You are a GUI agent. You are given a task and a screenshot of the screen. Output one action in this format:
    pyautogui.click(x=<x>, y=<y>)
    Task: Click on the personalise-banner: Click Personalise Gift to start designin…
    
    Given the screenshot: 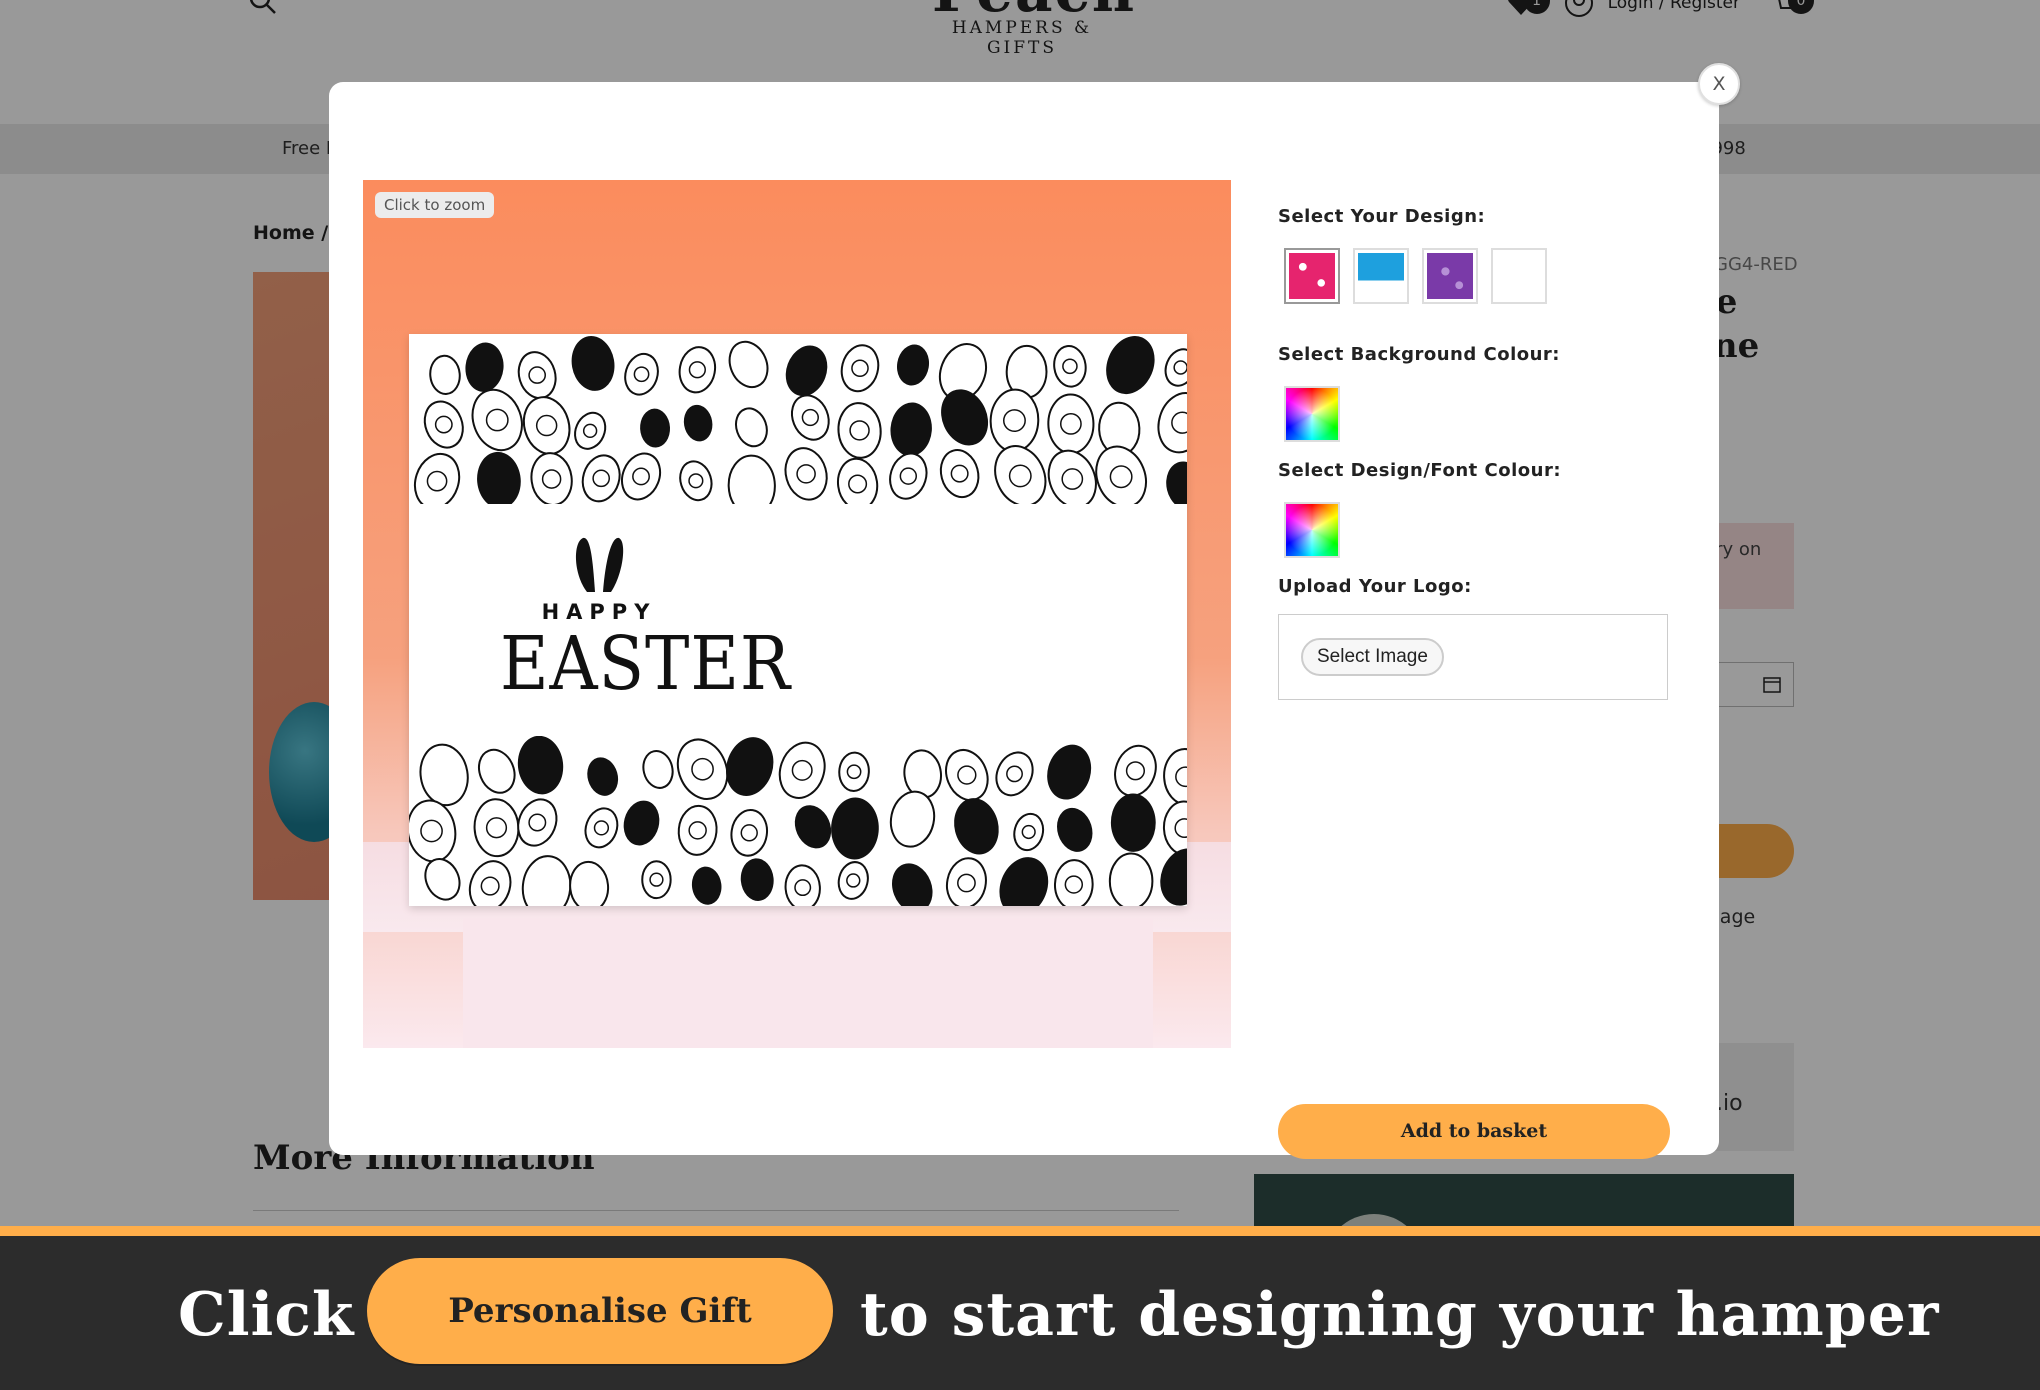 What is the action you would take?
    pyautogui.click(x=1020, y=1308)
    